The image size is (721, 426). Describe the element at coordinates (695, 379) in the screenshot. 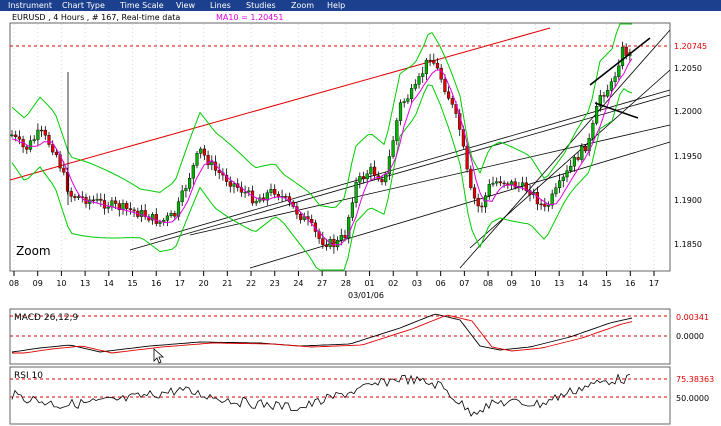

I see `rsi-value-label: 75.38363` at that location.